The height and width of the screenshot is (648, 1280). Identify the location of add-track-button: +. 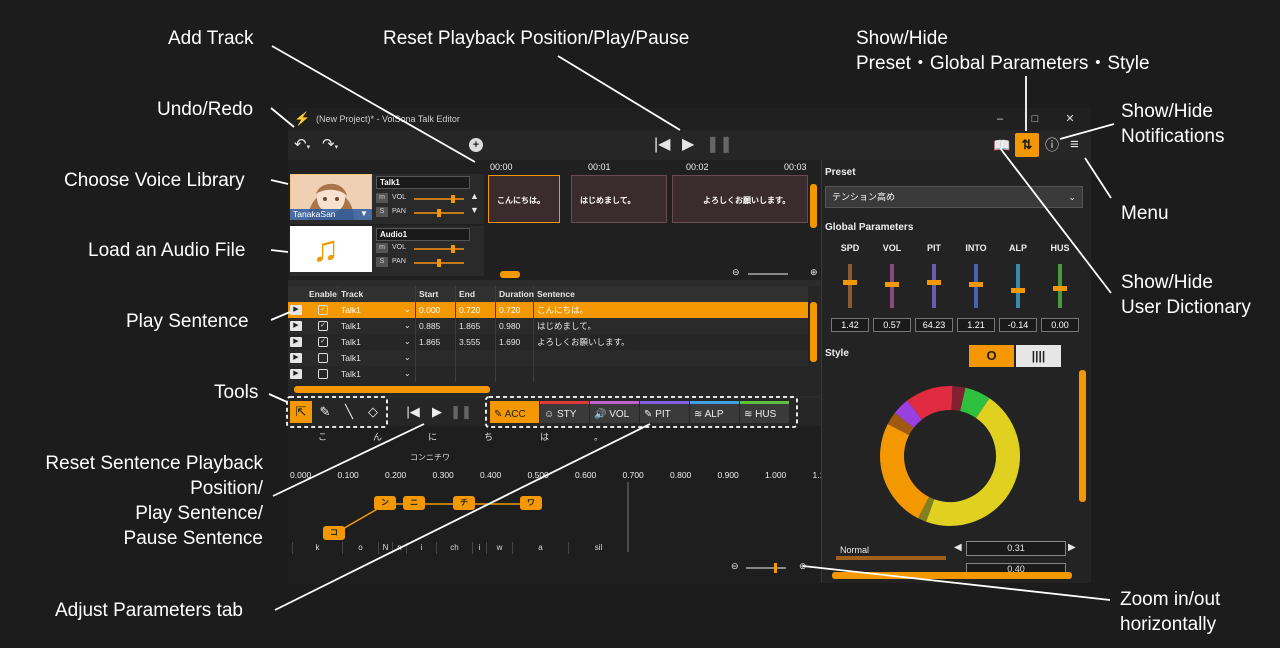
(476, 145).